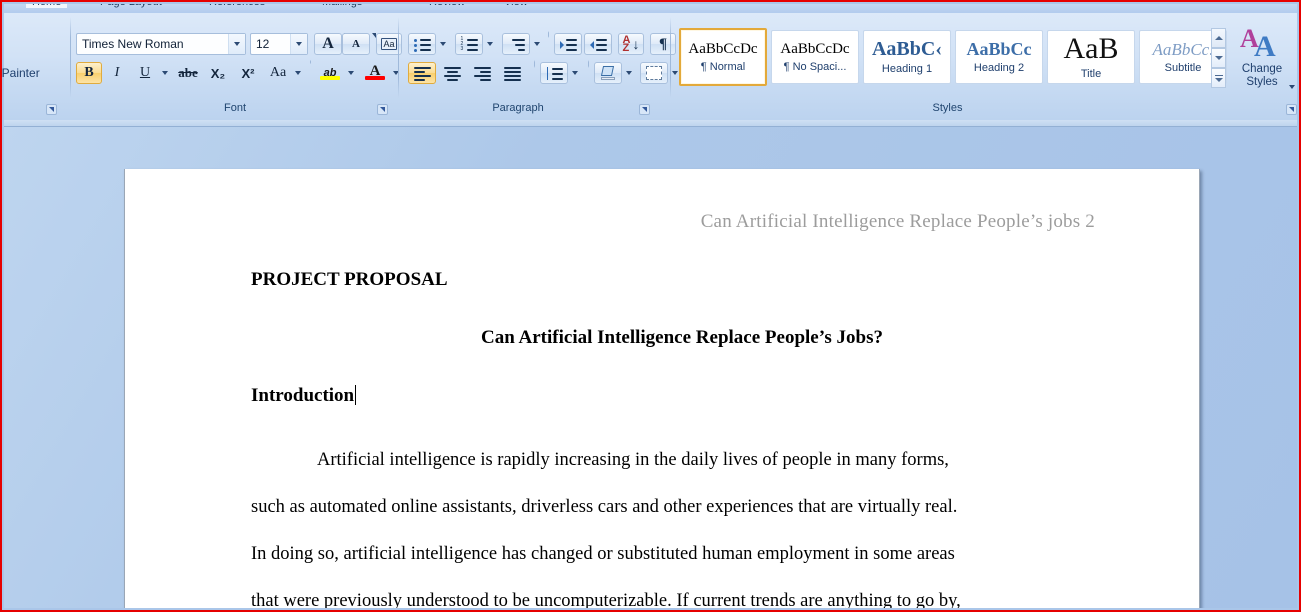 The image size is (1301, 612). I want to click on superscript-button: X², so click(248, 73).